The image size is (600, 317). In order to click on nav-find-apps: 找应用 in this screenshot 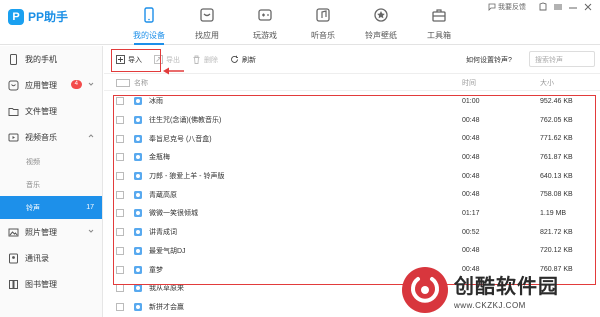, I will do `click(207, 22)`.